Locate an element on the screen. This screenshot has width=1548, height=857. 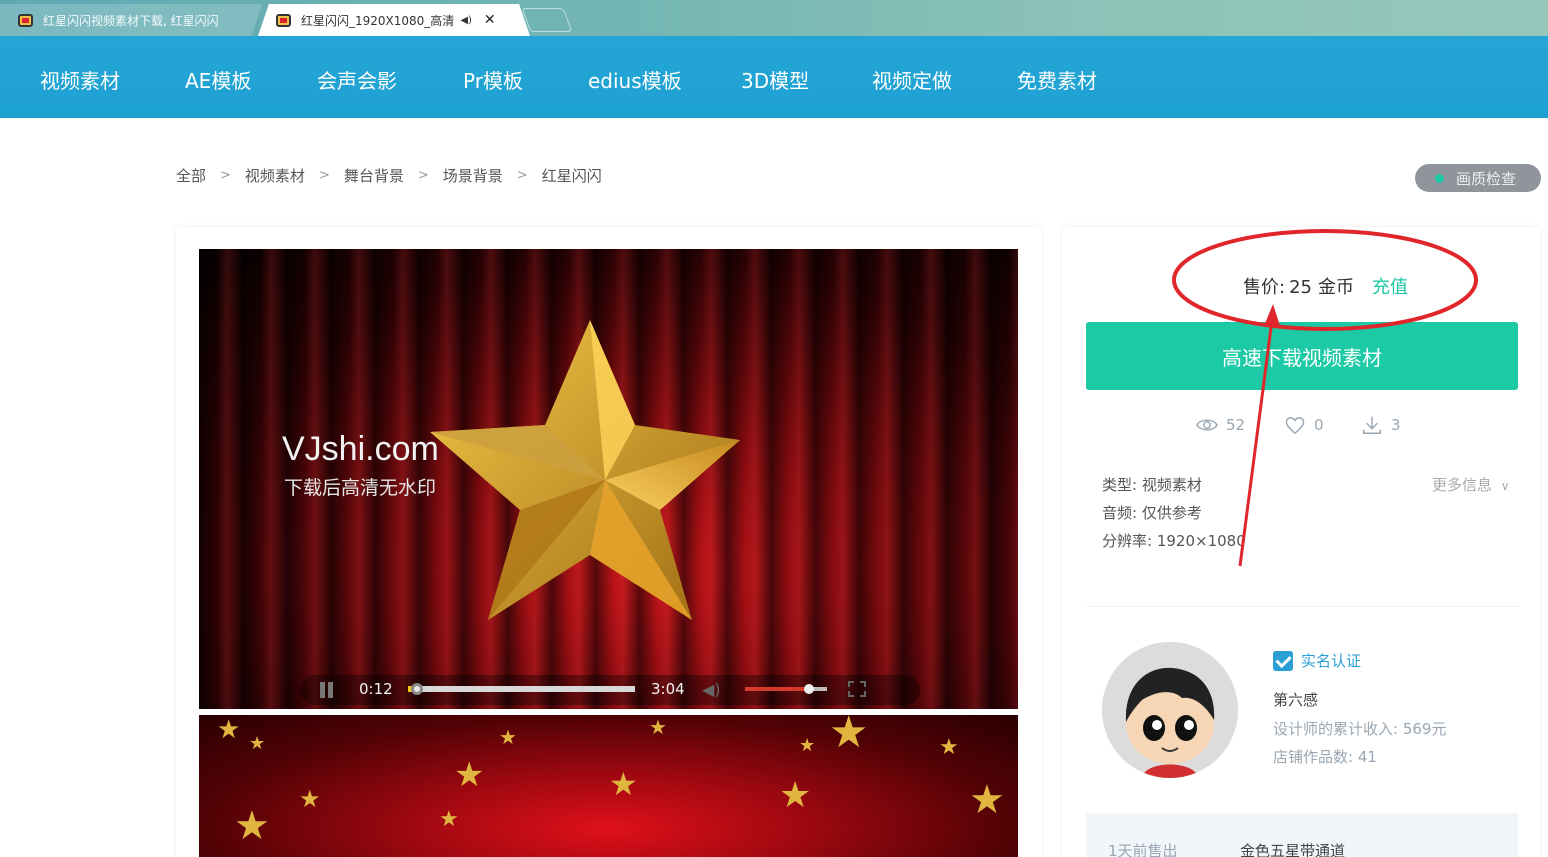
check-icon is located at coordinates (1283, 660).